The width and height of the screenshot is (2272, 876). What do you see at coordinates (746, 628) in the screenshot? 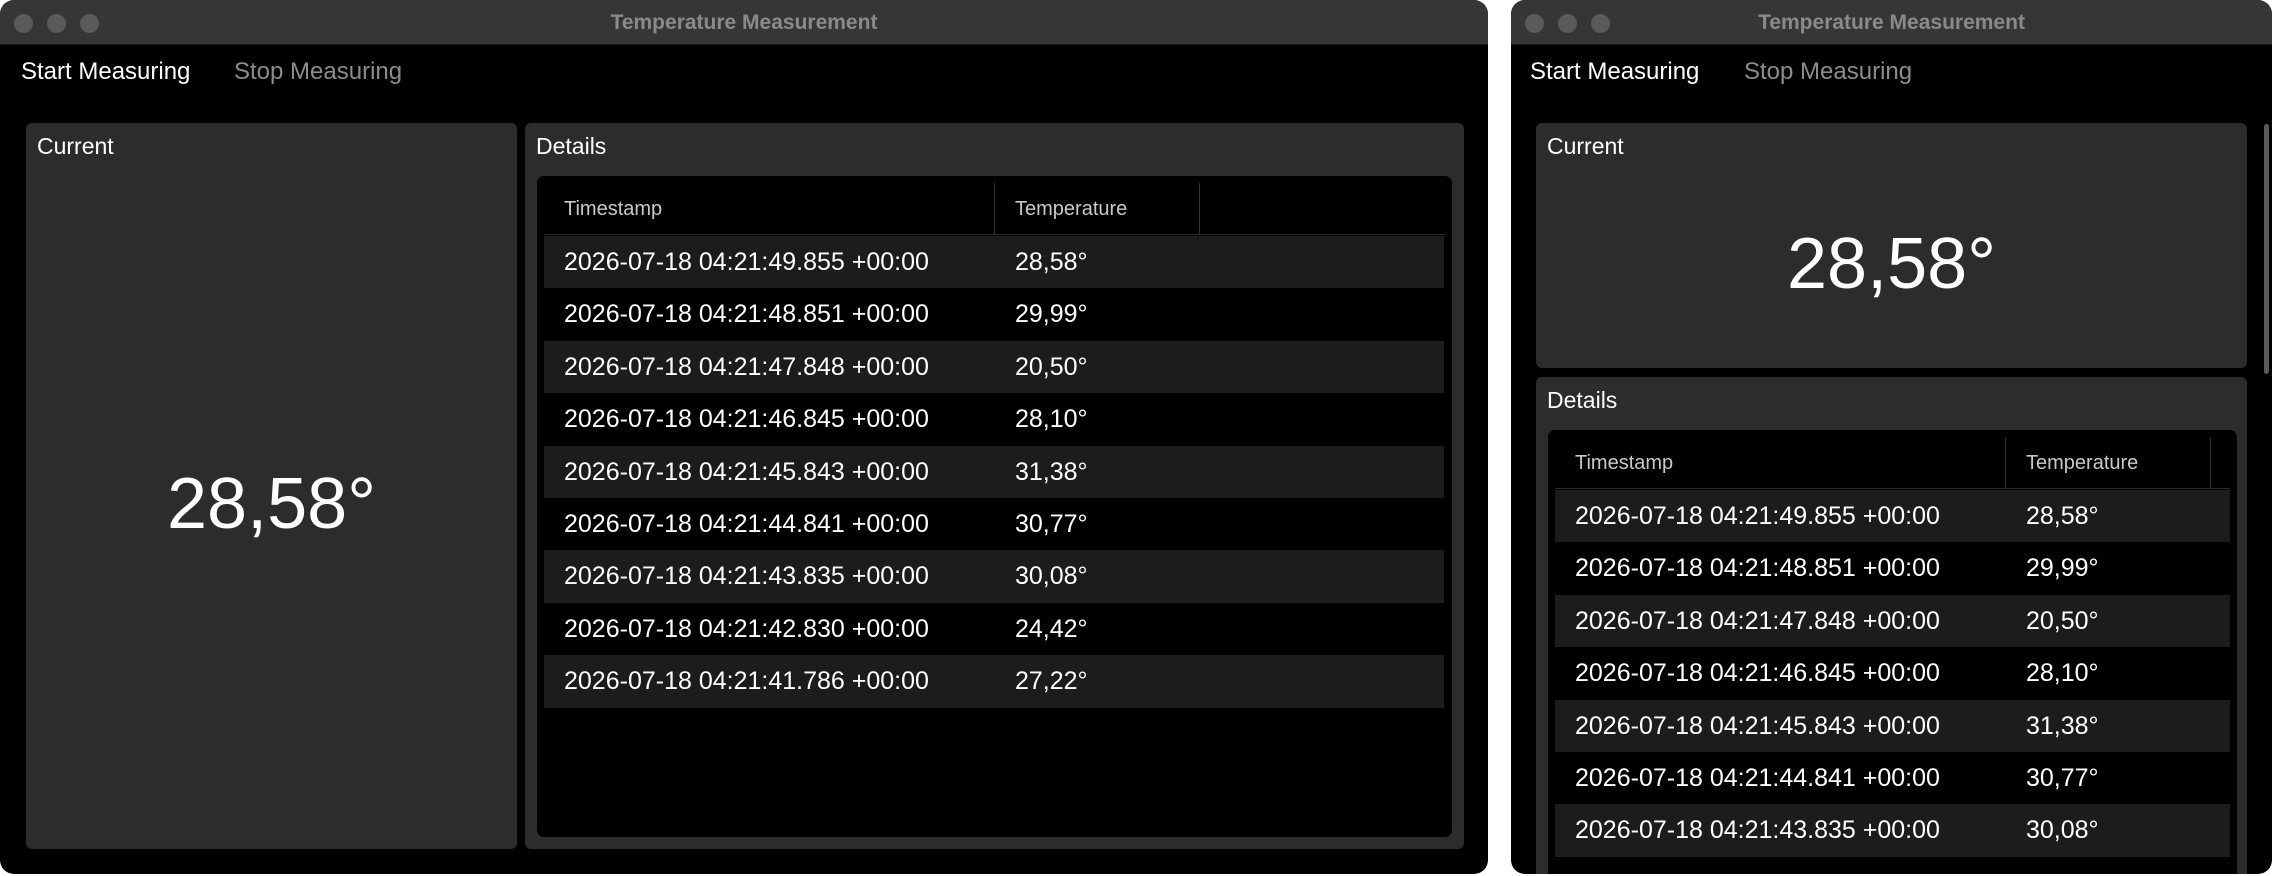
I see `timestamp-cell: 2026-07-18 04:21:42.830 +00:00` at bounding box center [746, 628].